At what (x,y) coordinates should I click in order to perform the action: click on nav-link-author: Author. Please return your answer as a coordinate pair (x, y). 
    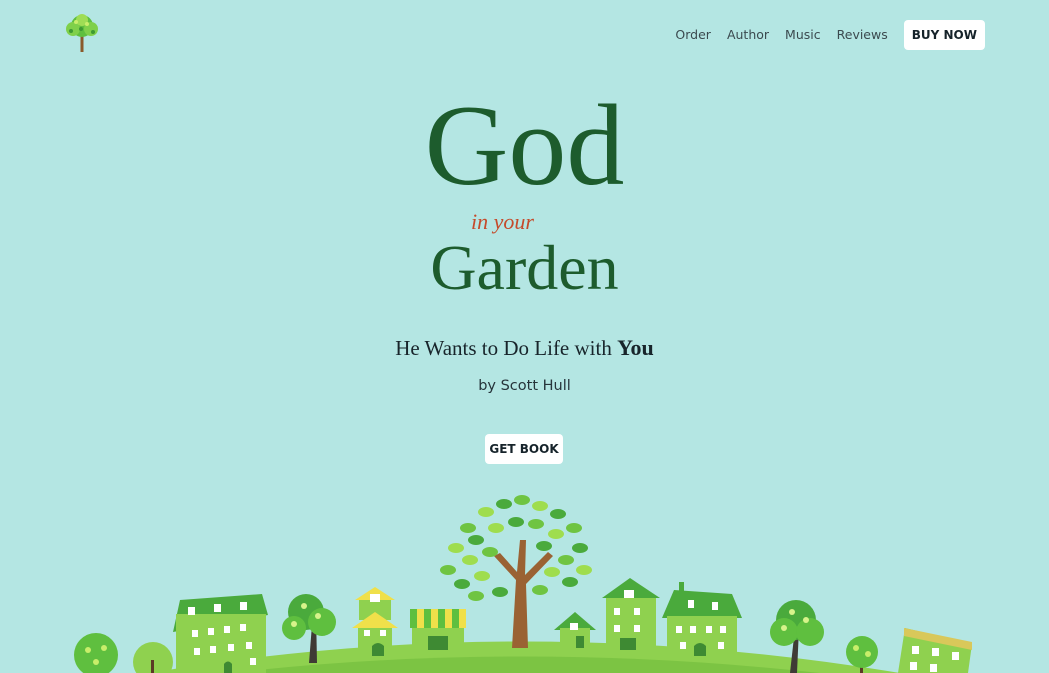
    Looking at the image, I should click on (748, 35).